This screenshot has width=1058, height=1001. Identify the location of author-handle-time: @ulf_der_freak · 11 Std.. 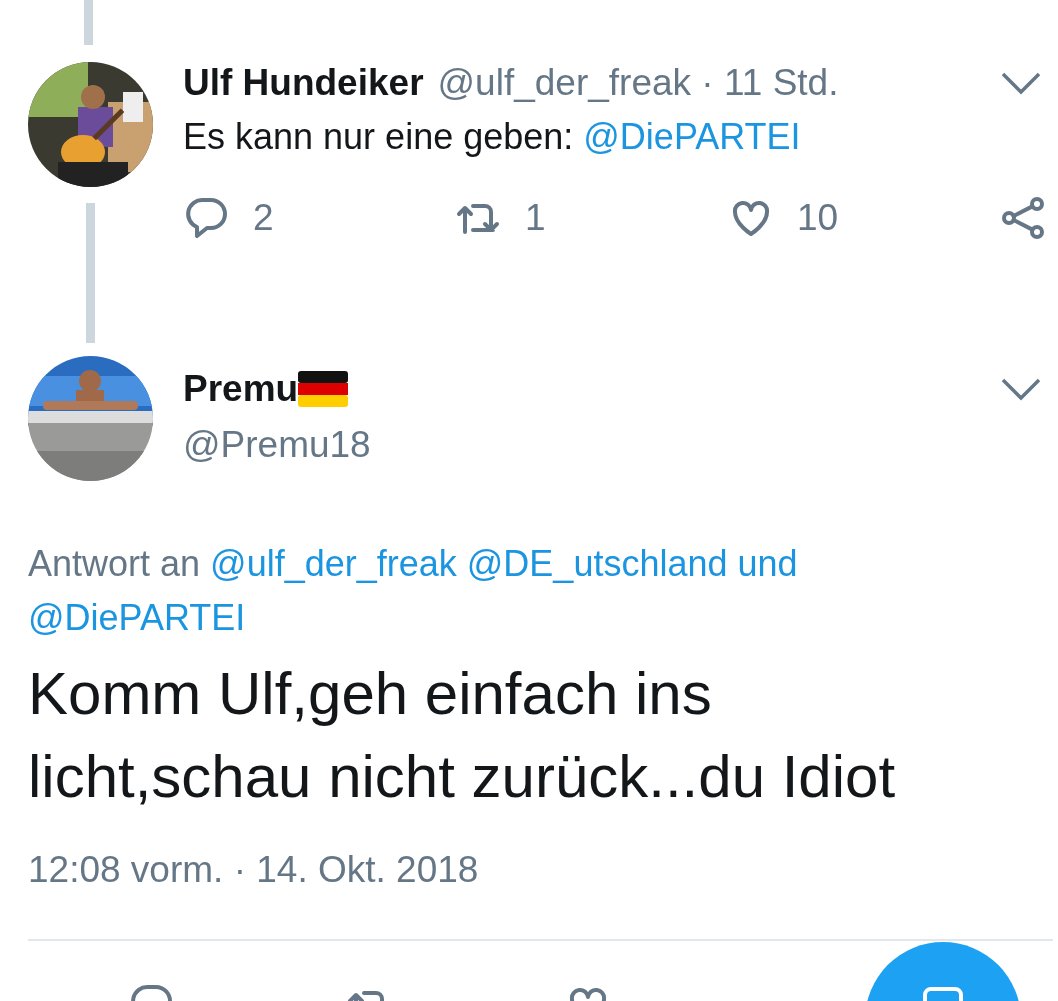
(638, 83).